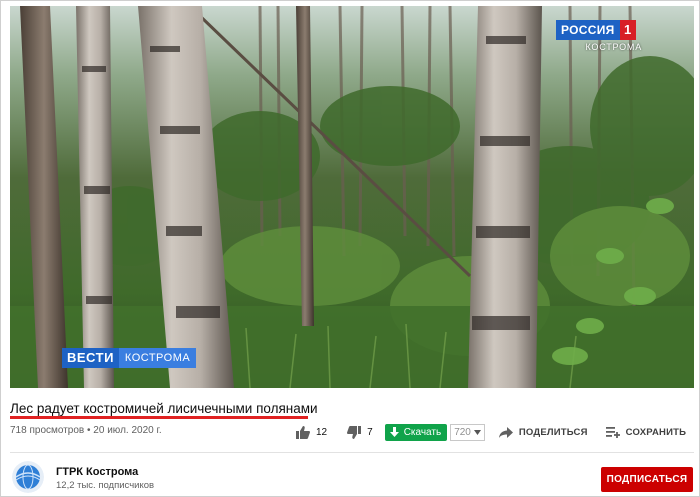 This screenshot has width=700, height=497. What do you see at coordinates (159, 417) in the screenshot?
I see `title-underline-highlight` at bounding box center [159, 417].